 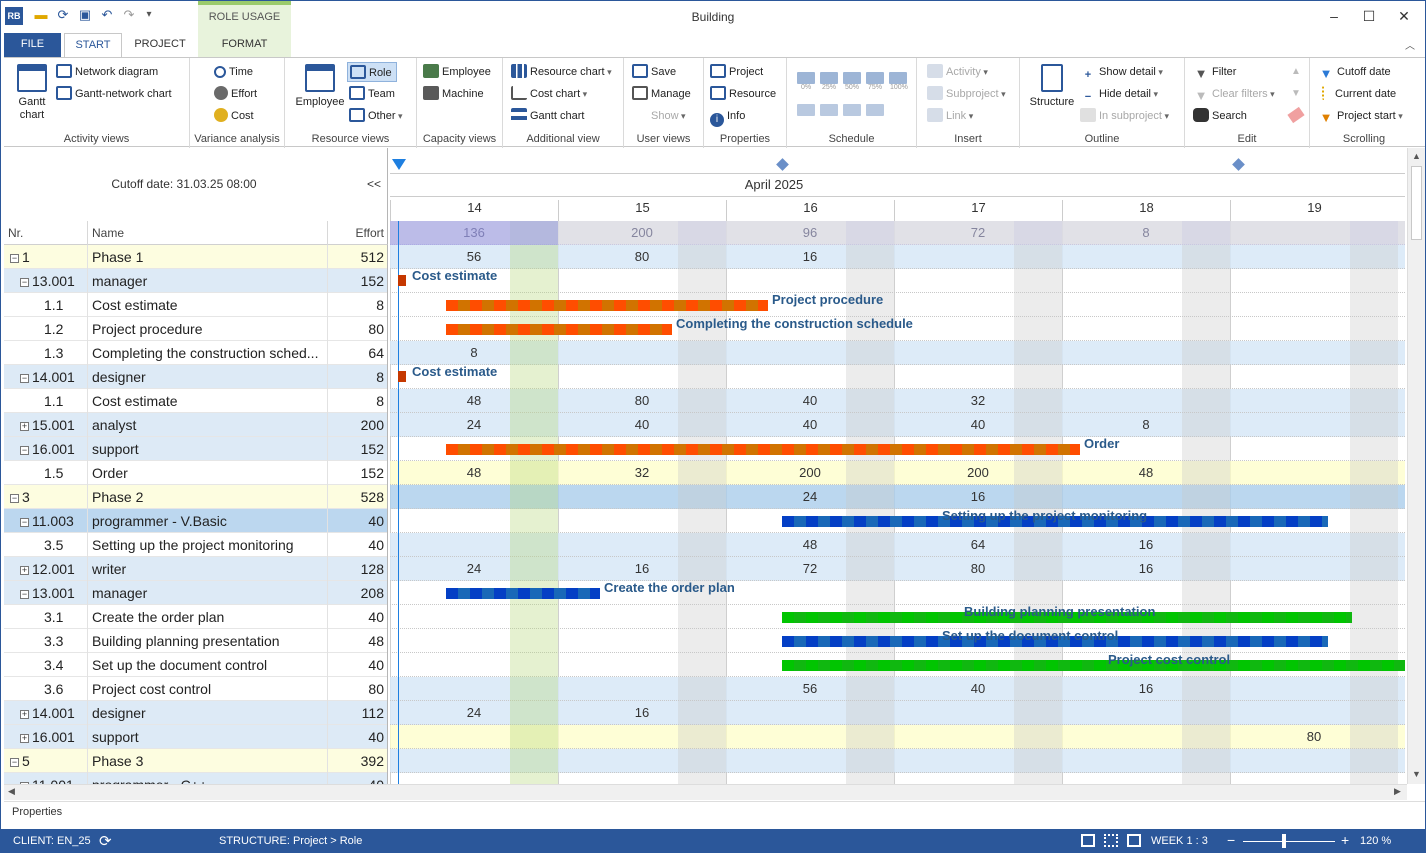 What do you see at coordinates (1289, 841) in the screenshot?
I see `zoom-slider-track` at bounding box center [1289, 841].